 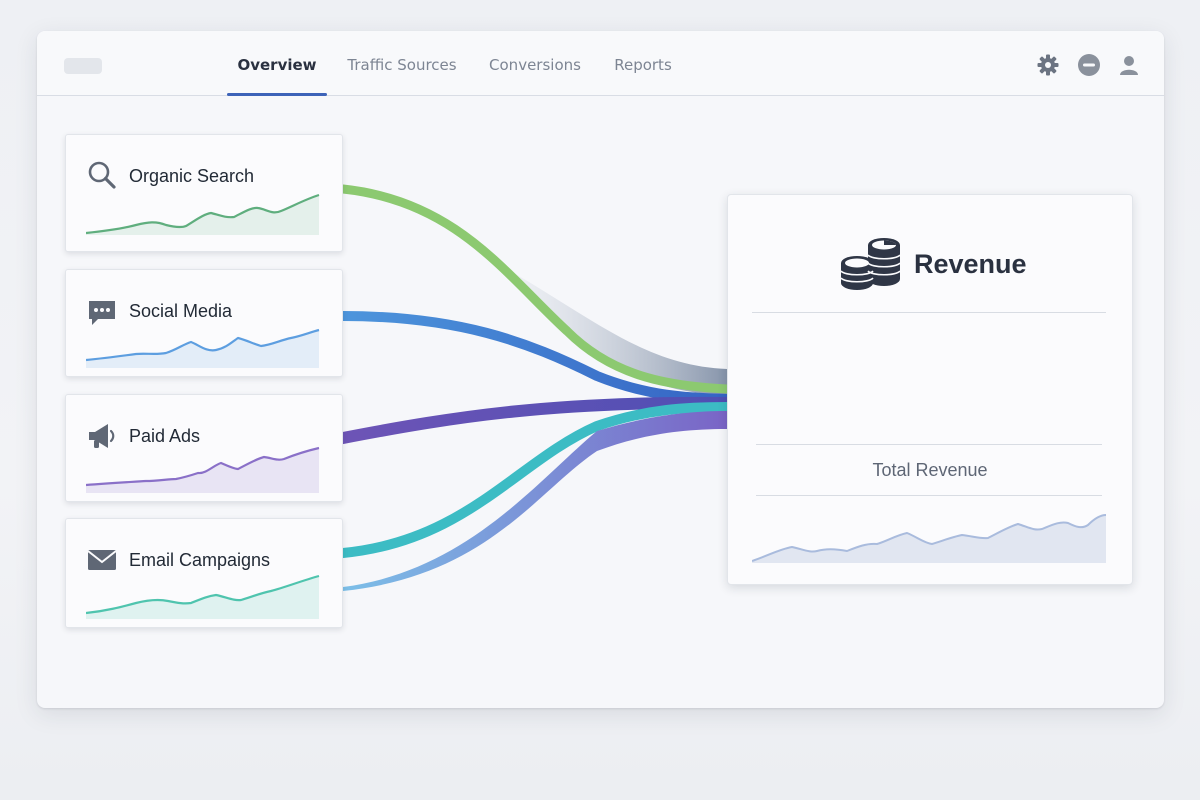 I want to click on source-label: Email Campaigns, so click(x=200, y=560).